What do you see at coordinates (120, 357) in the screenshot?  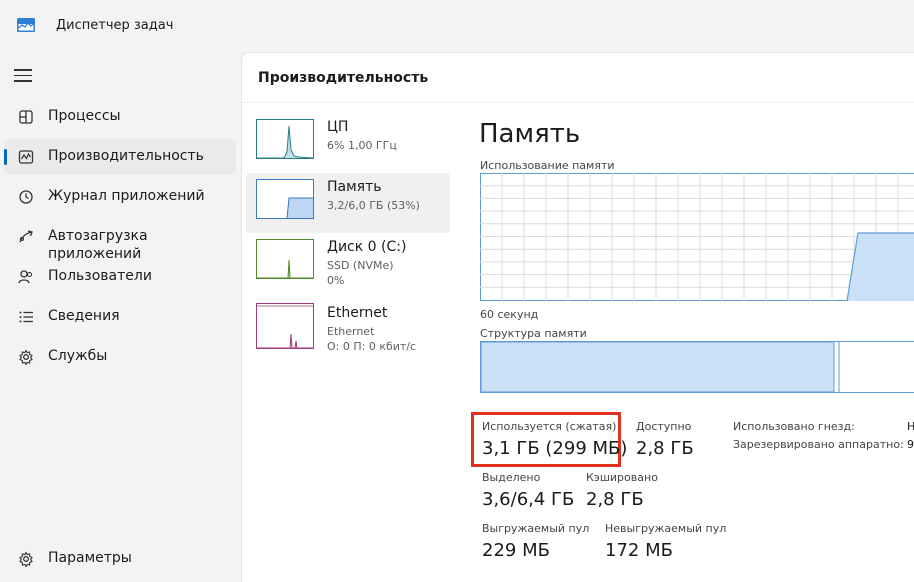 I see `nav-item-services: Службы` at bounding box center [120, 357].